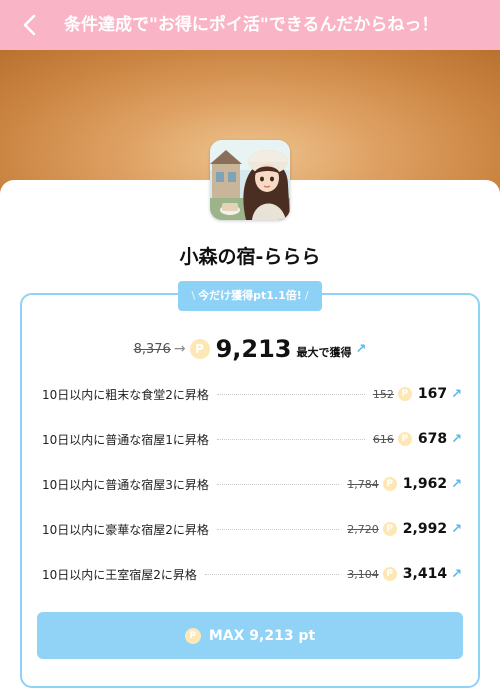 This screenshot has height=700, width=500. Describe the element at coordinates (179, 349) in the screenshot. I see `arrow-right-icon: →` at that location.